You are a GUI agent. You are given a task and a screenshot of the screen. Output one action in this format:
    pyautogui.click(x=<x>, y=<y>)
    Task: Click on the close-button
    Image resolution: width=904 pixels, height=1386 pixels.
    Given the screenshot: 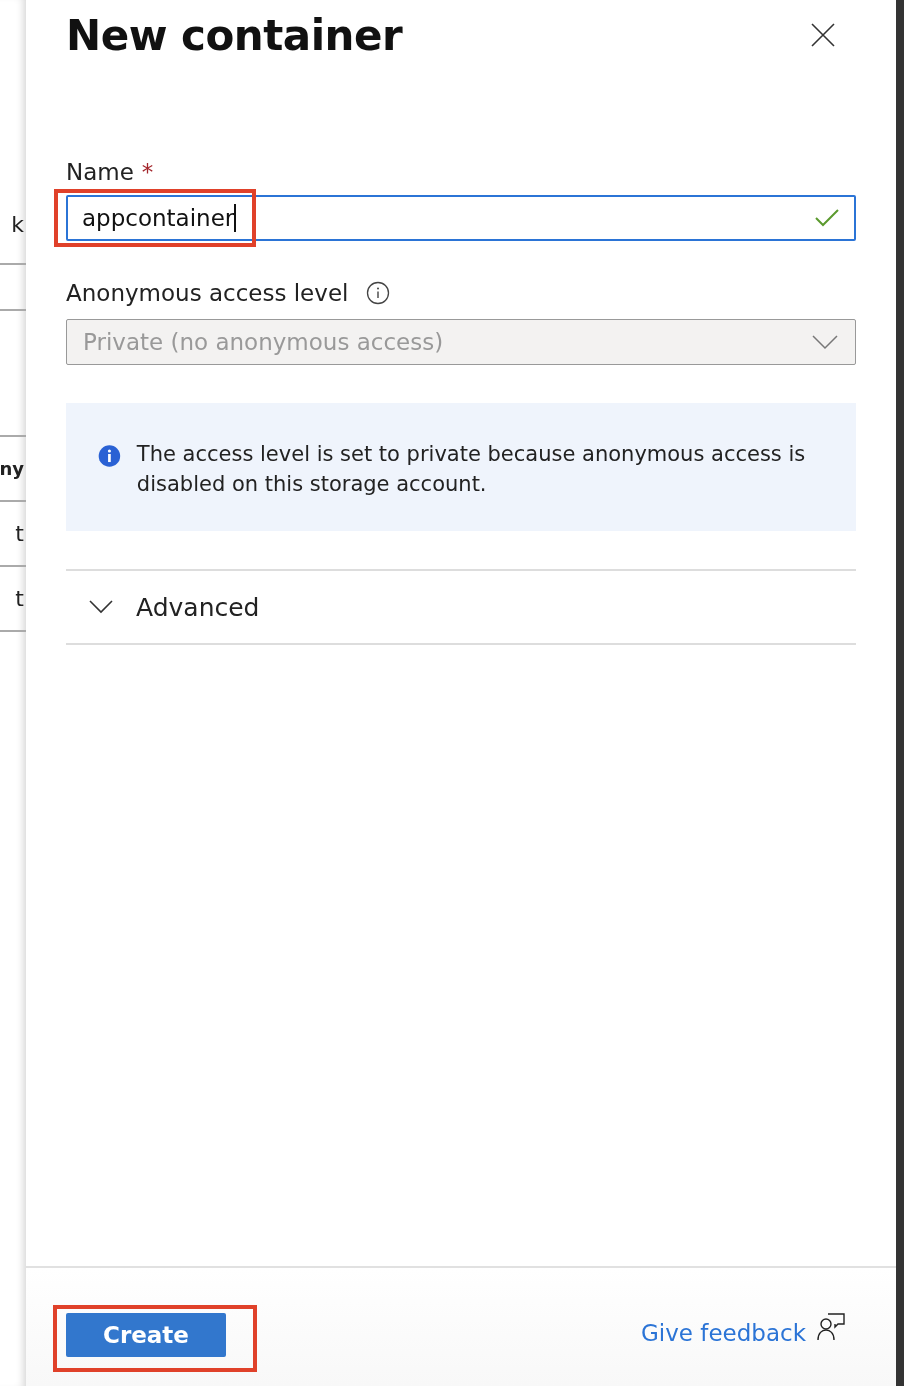 What is the action you would take?
    pyautogui.click(x=823, y=35)
    